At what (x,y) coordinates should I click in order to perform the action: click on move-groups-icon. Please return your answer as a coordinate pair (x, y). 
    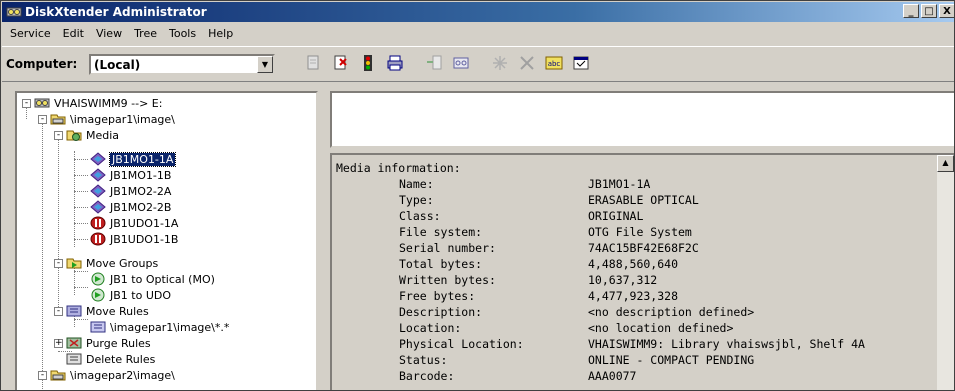
    Looking at the image, I should click on (74, 263).